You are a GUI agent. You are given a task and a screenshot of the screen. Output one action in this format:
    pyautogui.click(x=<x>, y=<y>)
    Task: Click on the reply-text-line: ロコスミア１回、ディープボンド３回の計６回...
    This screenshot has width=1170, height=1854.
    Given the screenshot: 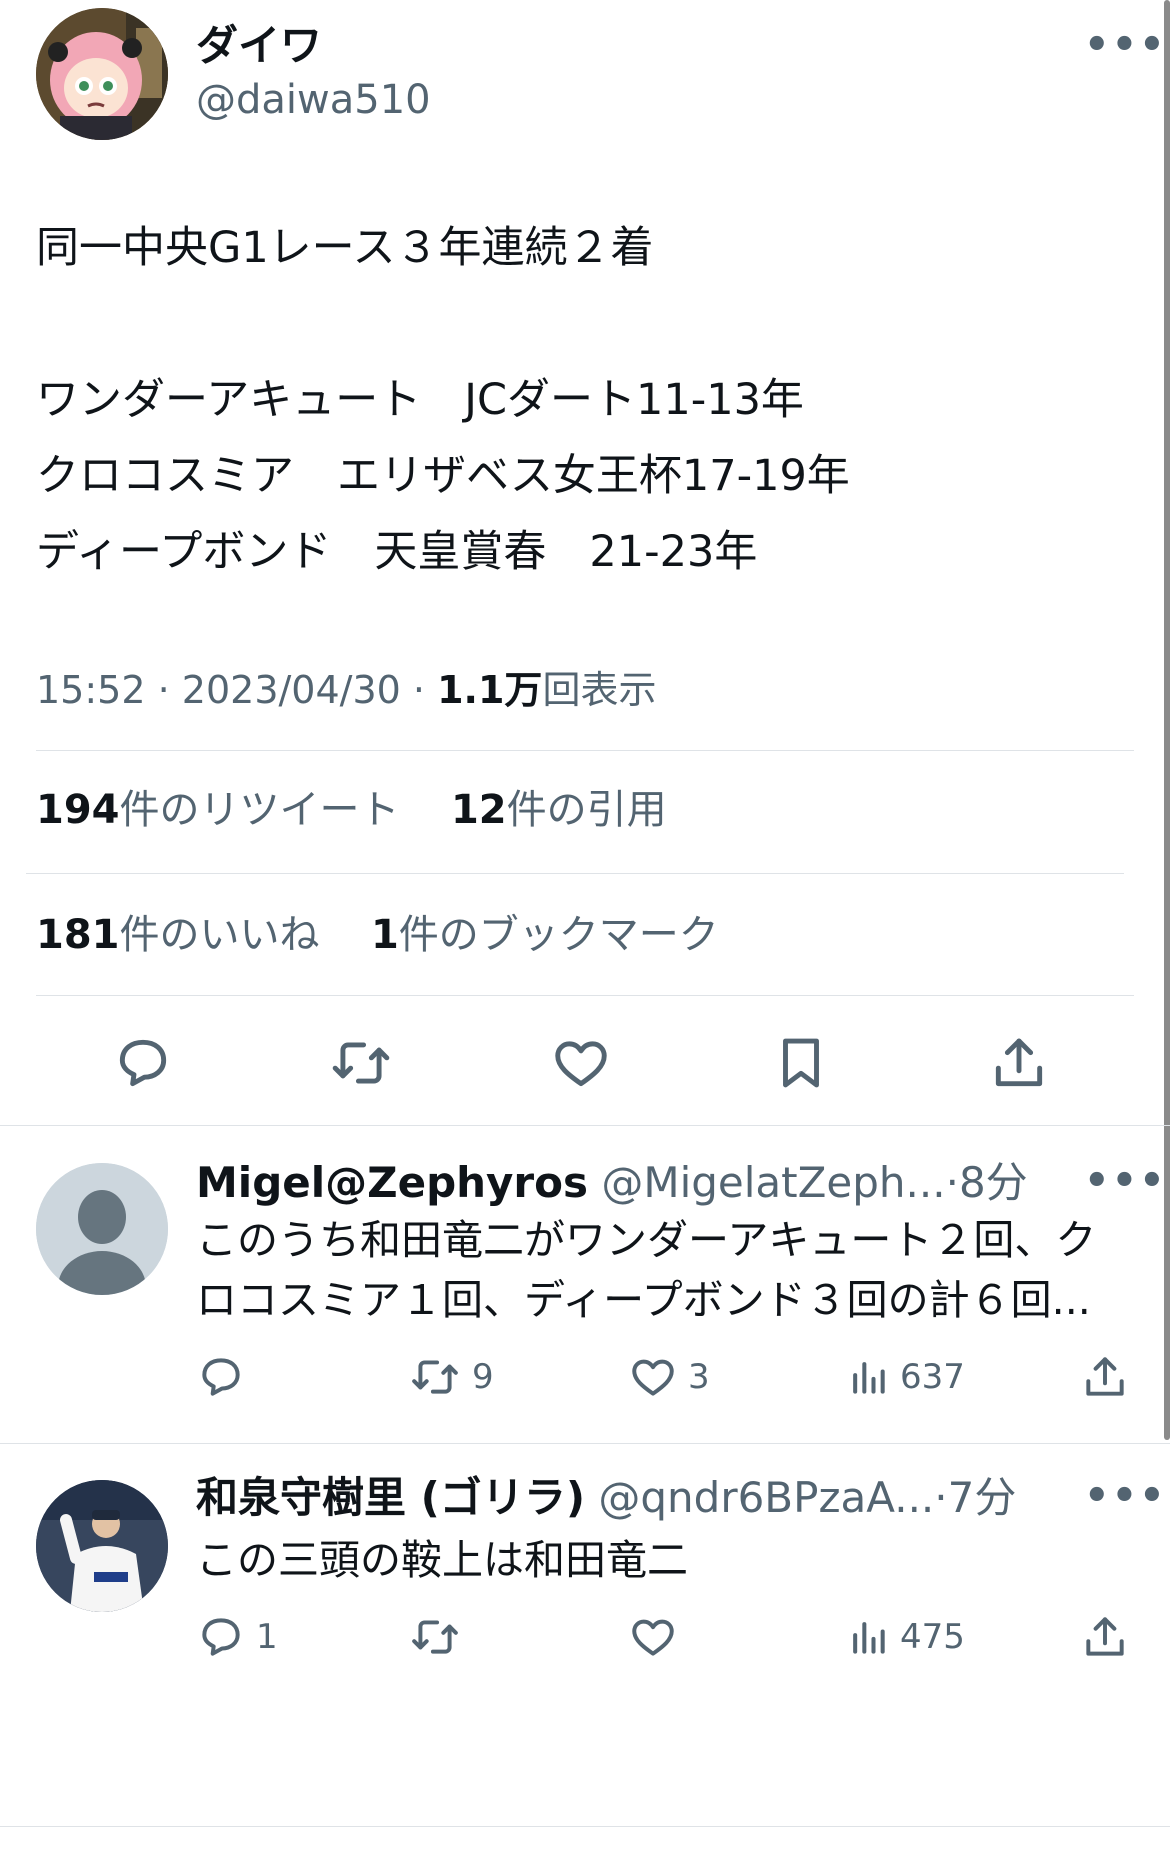 What is the action you would take?
    pyautogui.click(x=643, y=1300)
    